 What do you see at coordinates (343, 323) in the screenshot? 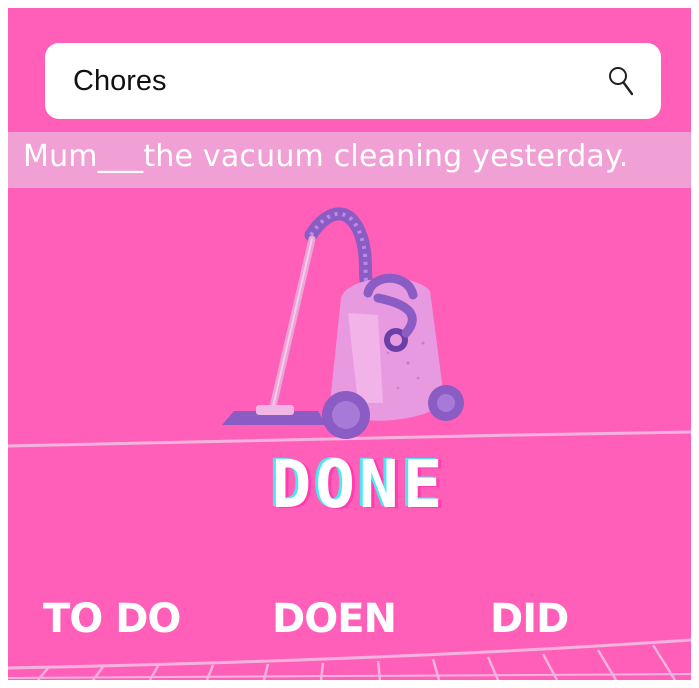
I see `vacuum-cleaner-icon` at bounding box center [343, 323].